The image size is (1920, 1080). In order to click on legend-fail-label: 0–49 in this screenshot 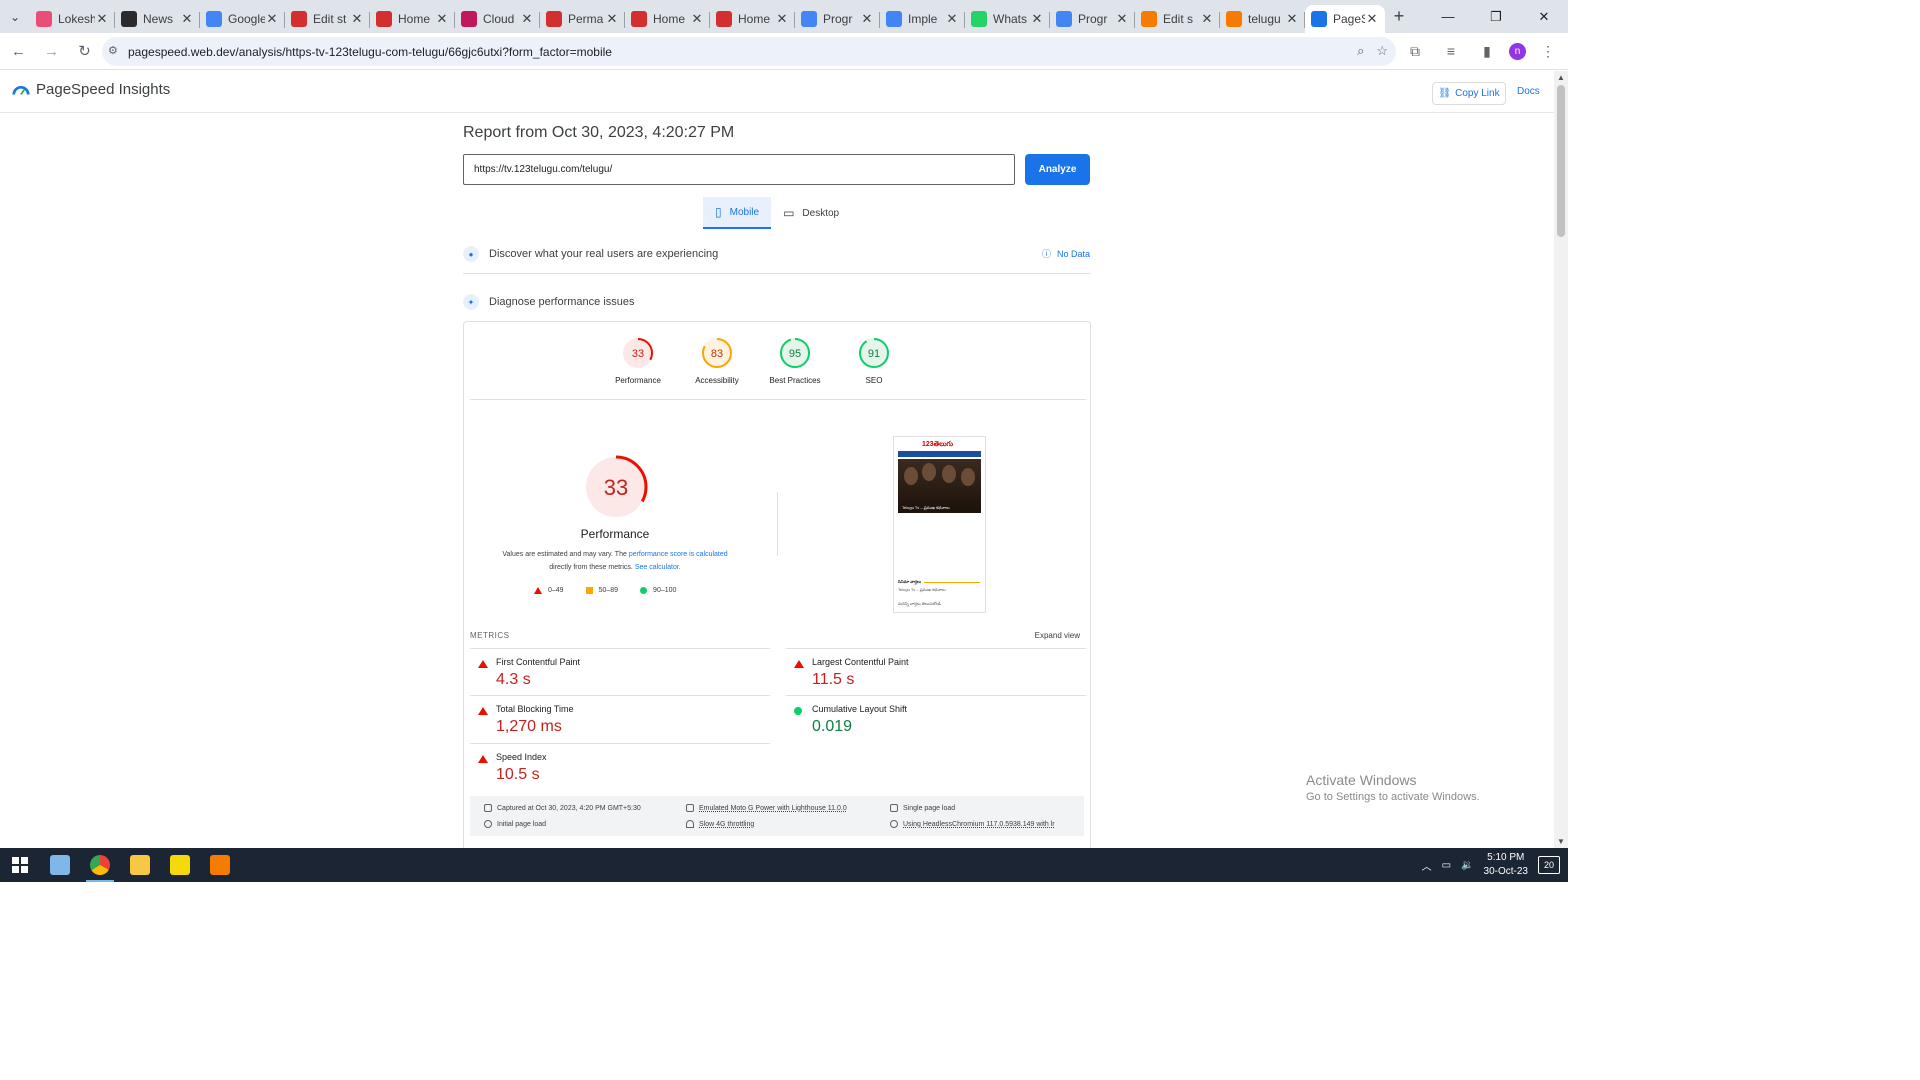, I will do `click(556, 590)`.